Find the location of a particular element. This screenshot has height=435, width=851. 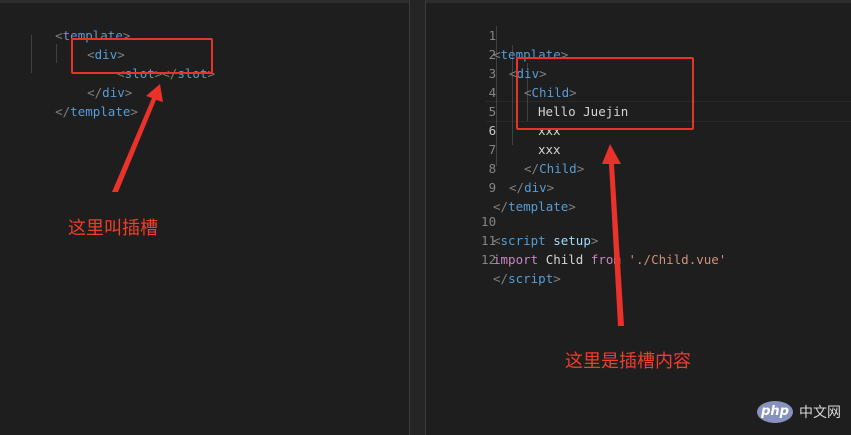

site-watermark: php 中文网 is located at coordinates (799, 412).